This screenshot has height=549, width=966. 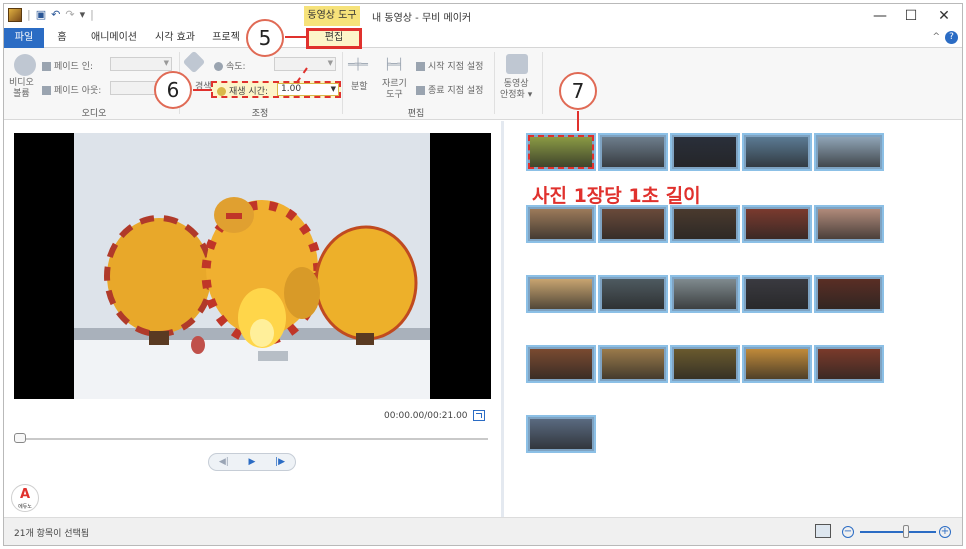 I want to click on status-bar: 21개 항목이 선택됨 − +, so click(x=483, y=531).